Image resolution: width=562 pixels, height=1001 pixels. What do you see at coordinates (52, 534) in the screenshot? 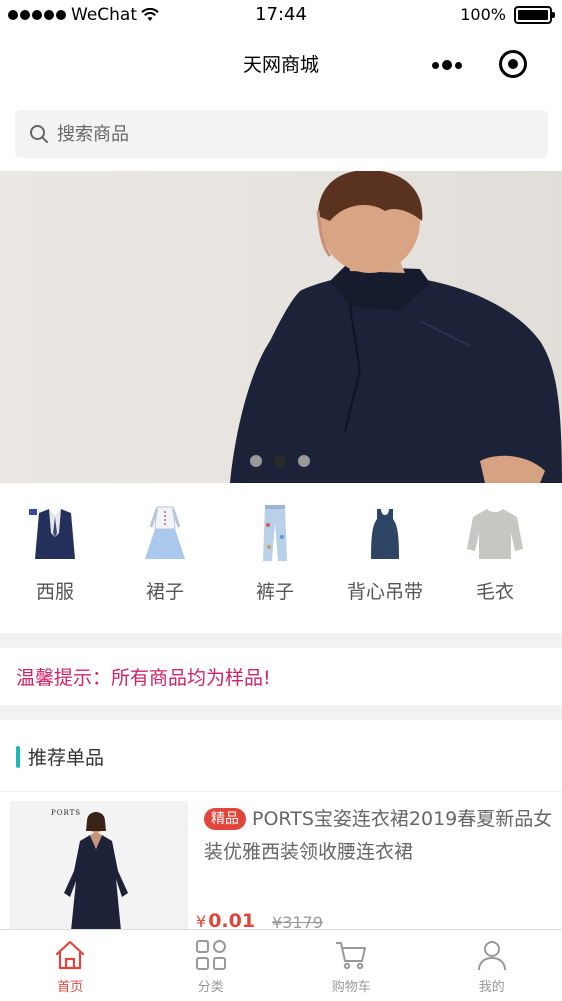
I see `suit-icon` at bounding box center [52, 534].